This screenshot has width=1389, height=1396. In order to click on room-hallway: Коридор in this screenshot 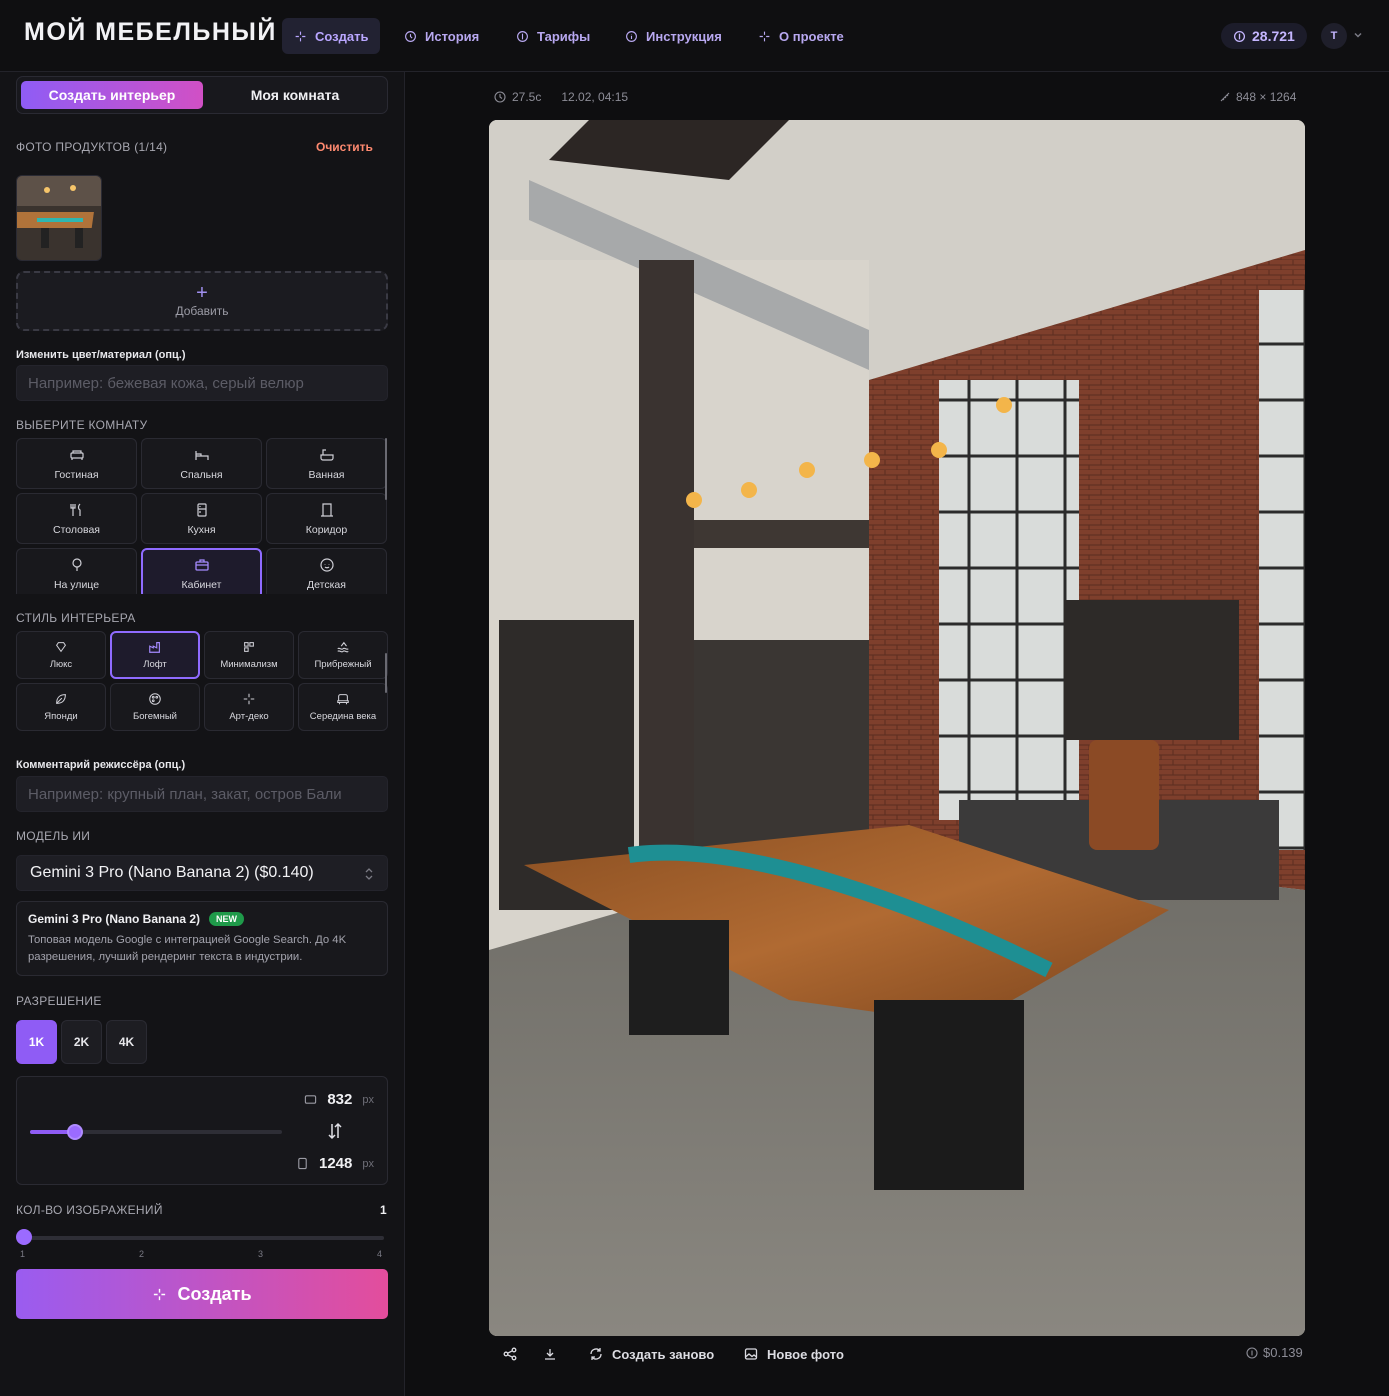, I will do `click(326, 518)`.